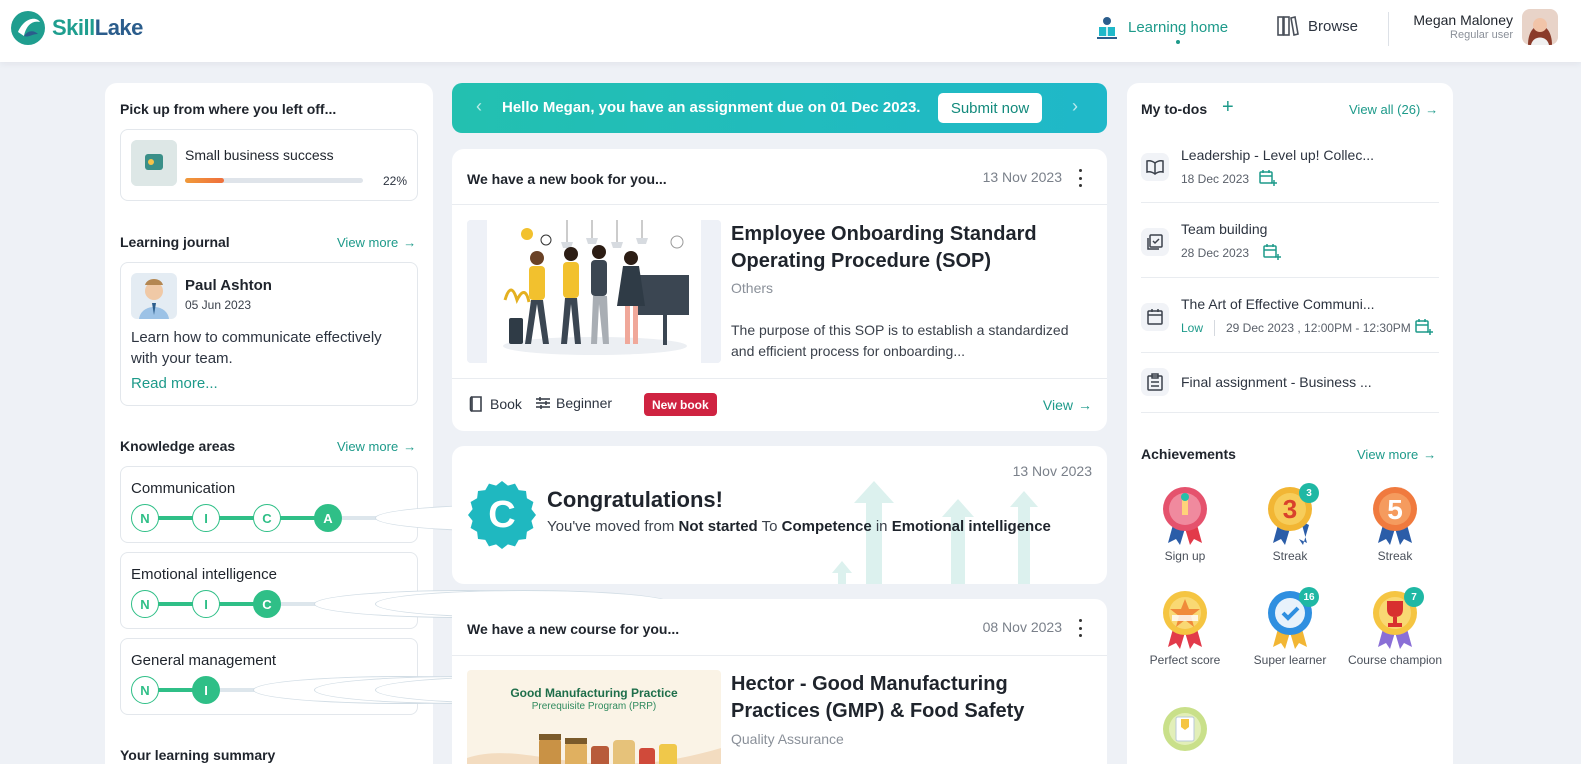 This screenshot has height=764, width=1581. What do you see at coordinates (1481, 35) in the screenshot?
I see `user-role: Regular user` at bounding box center [1481, 35].